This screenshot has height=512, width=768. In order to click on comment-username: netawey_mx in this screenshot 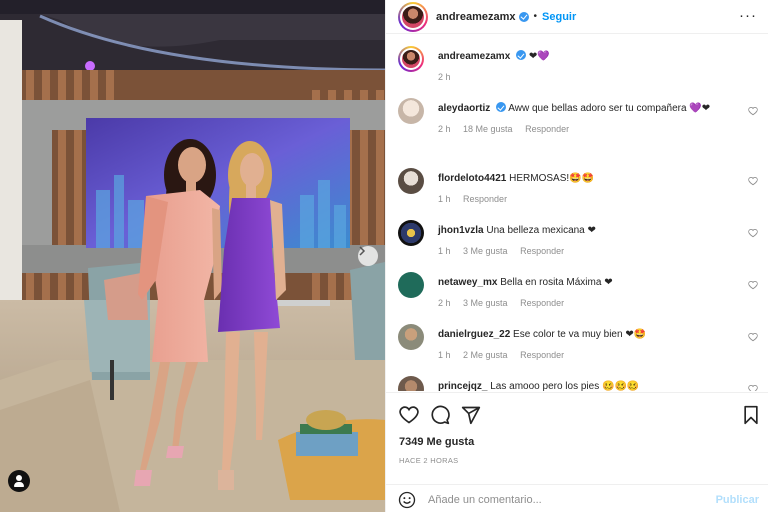, I will do `click(467, 282)`.